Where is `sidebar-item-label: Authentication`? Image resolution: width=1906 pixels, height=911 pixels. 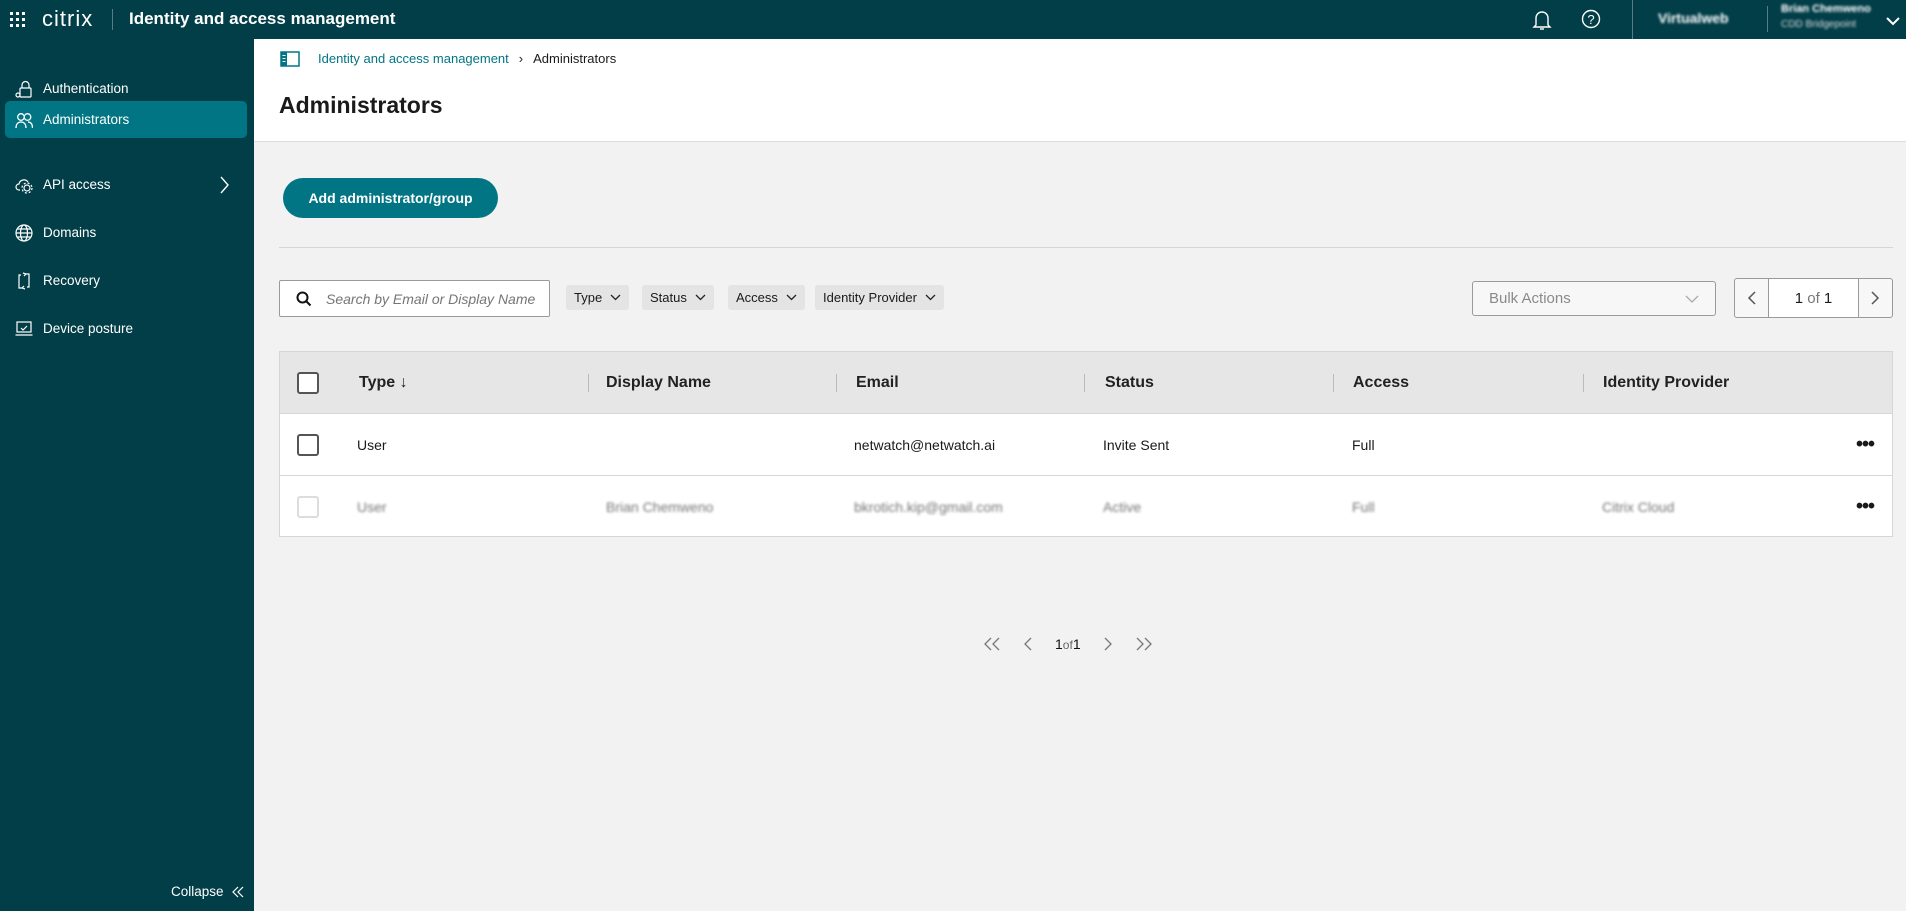 sidebar-item-label: Authentication is located at coordinates (86, 88).